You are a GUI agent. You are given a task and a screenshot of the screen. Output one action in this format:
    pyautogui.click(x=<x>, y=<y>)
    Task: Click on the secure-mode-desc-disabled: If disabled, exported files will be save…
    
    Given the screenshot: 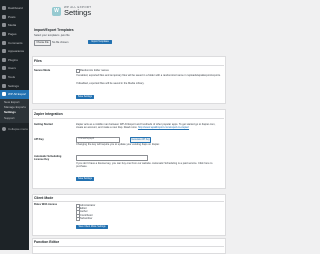 What is the action you would take?
    pyautogui.click(x=110, y=83)
    